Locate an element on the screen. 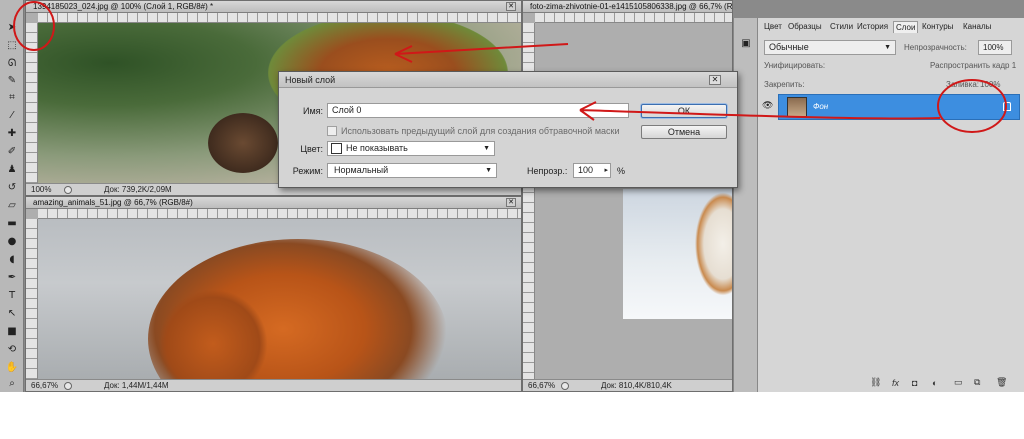  opacity-unit: % is located at coordinates (621, 171).